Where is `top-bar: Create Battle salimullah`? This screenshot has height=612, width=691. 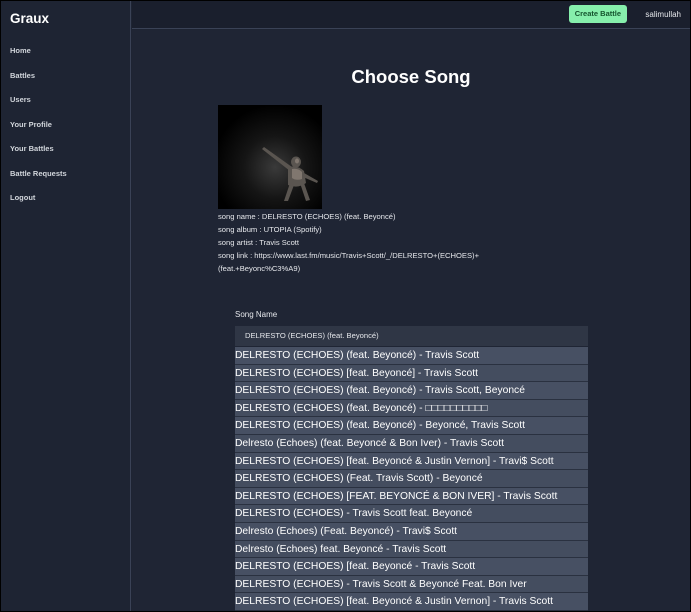 top-bar: Create Battle salimullah is located at coordinates (411, 15).